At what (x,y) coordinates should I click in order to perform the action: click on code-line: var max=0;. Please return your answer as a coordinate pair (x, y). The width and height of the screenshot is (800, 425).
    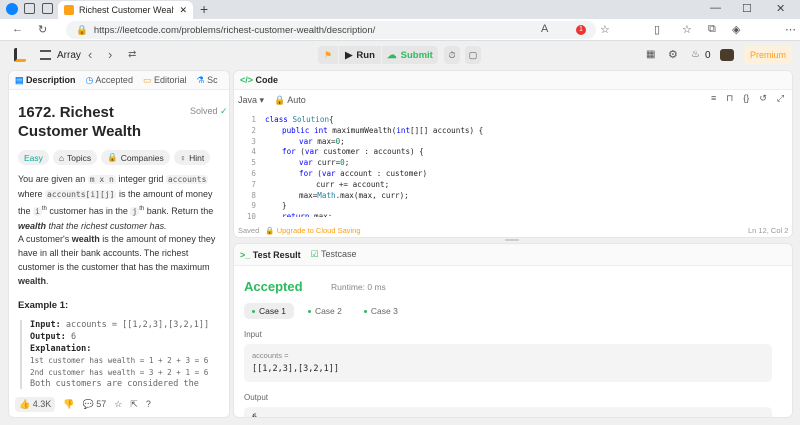
    Looking at the image, I should click on (322, 141).